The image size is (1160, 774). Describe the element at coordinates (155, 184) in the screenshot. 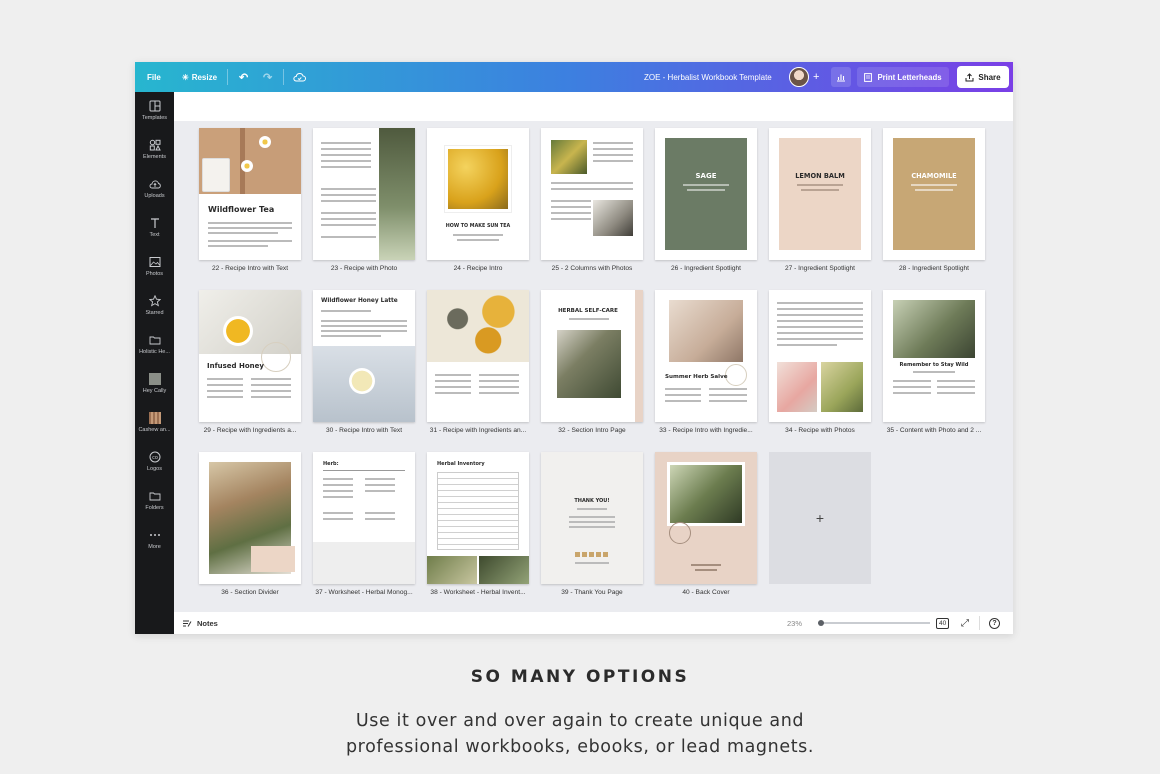

I see `uploads-icon` at that location.